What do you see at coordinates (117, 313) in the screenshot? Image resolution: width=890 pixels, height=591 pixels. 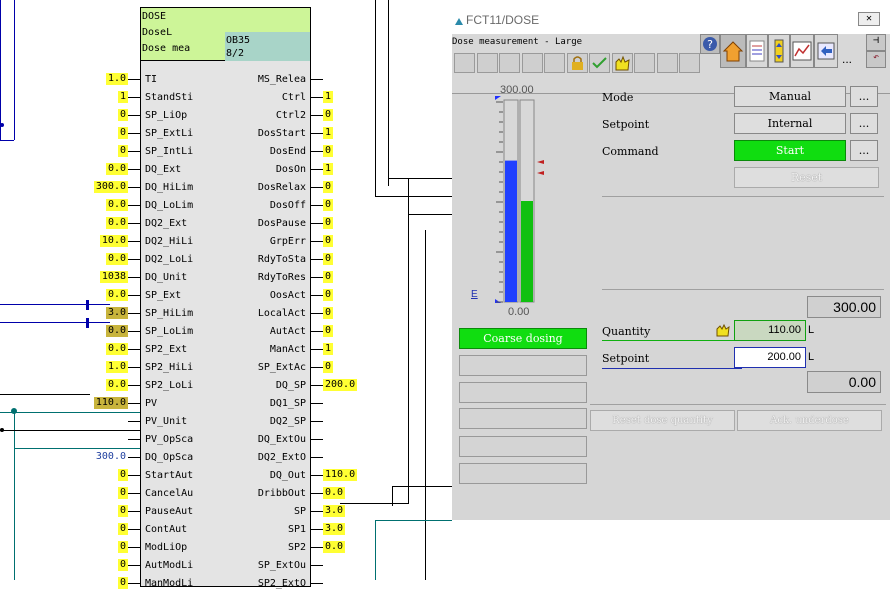 I see `input-value: 3.0` at bounding box center [117, 313].